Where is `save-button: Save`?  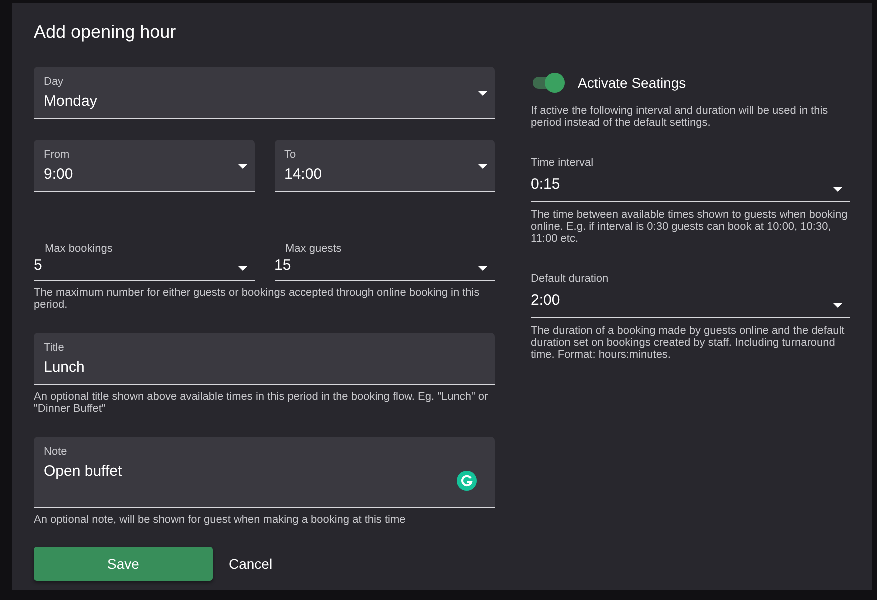
save-button: Save is located at coordinates (123, 564).